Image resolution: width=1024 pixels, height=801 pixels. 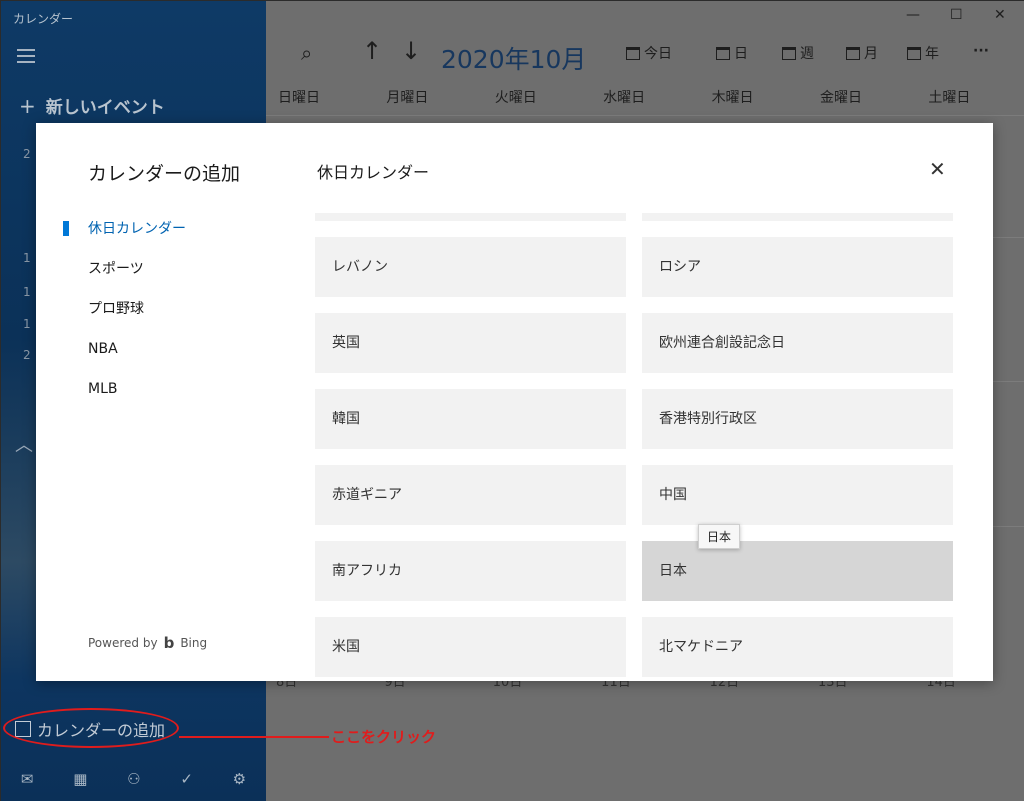 I want to click on close-window-icon: ✕, so click(x=1000, y=15).